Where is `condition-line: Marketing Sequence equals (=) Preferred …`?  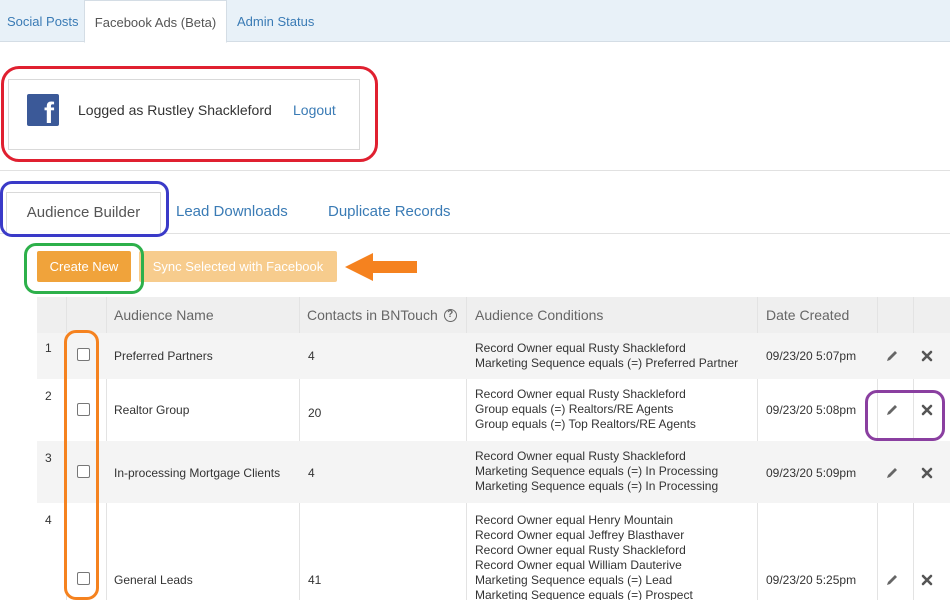
condition-line: Marketing Sequence equals (=) Preferred … is located at coordinates (607, 363).